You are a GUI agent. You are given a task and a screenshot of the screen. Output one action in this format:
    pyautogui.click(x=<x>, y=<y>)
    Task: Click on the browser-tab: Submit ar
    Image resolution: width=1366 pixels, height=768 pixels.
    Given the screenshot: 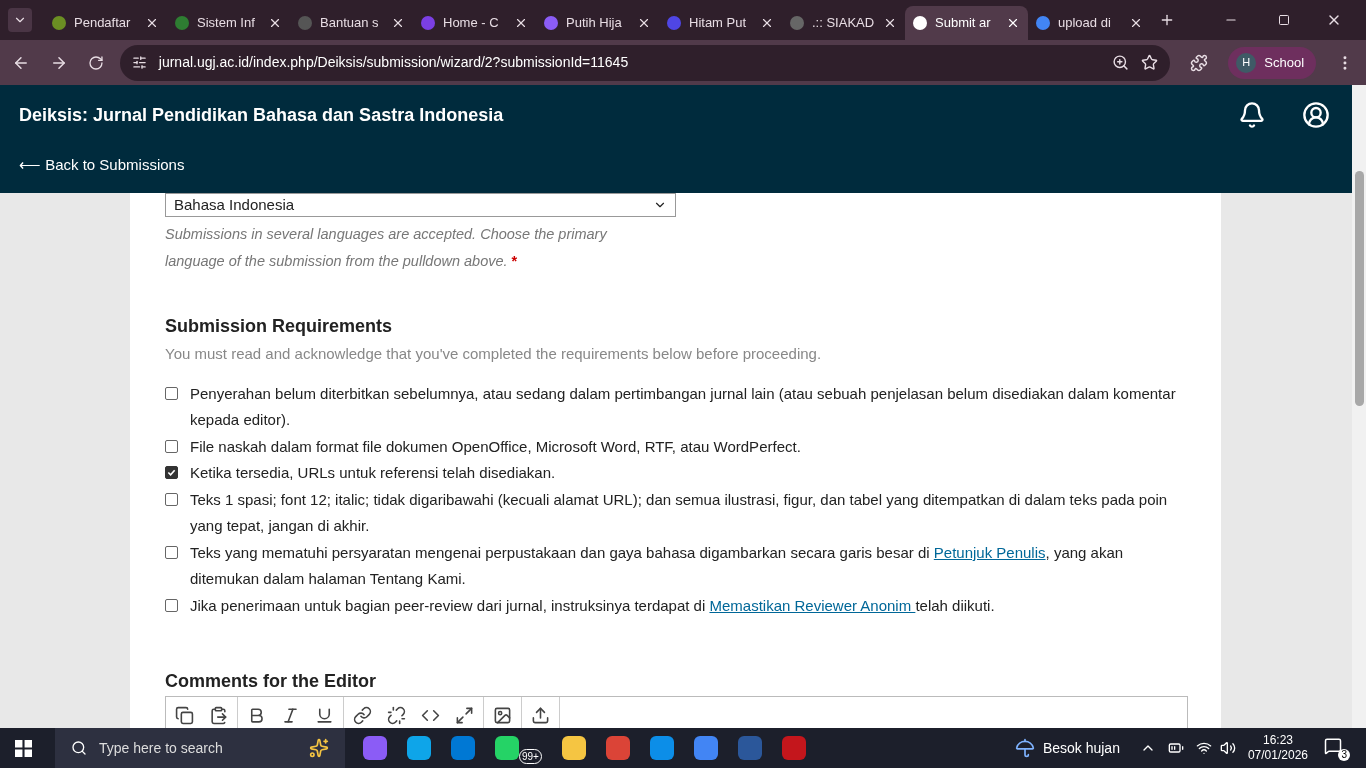 What is the action you would take?
    pyautogui.click(x=966, y=23)
    